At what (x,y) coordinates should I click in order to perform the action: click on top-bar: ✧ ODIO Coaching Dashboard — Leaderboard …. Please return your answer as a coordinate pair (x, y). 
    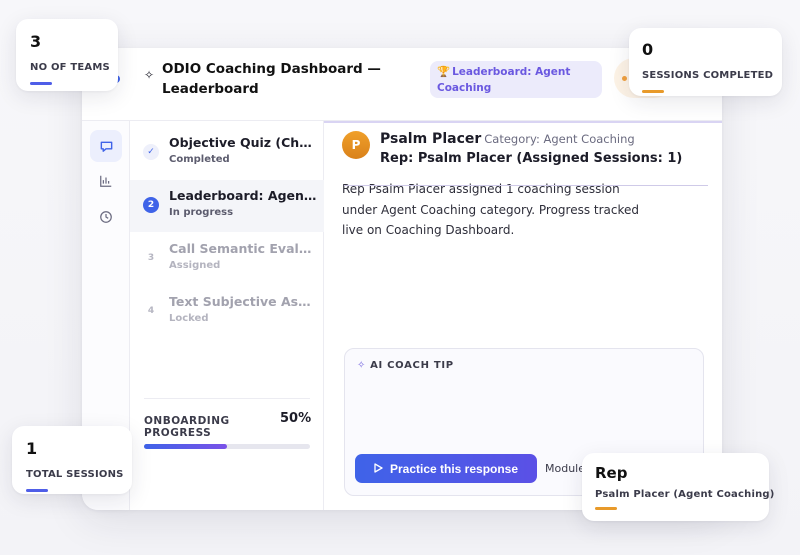
    Looking at the image, I should click on (402, 84).